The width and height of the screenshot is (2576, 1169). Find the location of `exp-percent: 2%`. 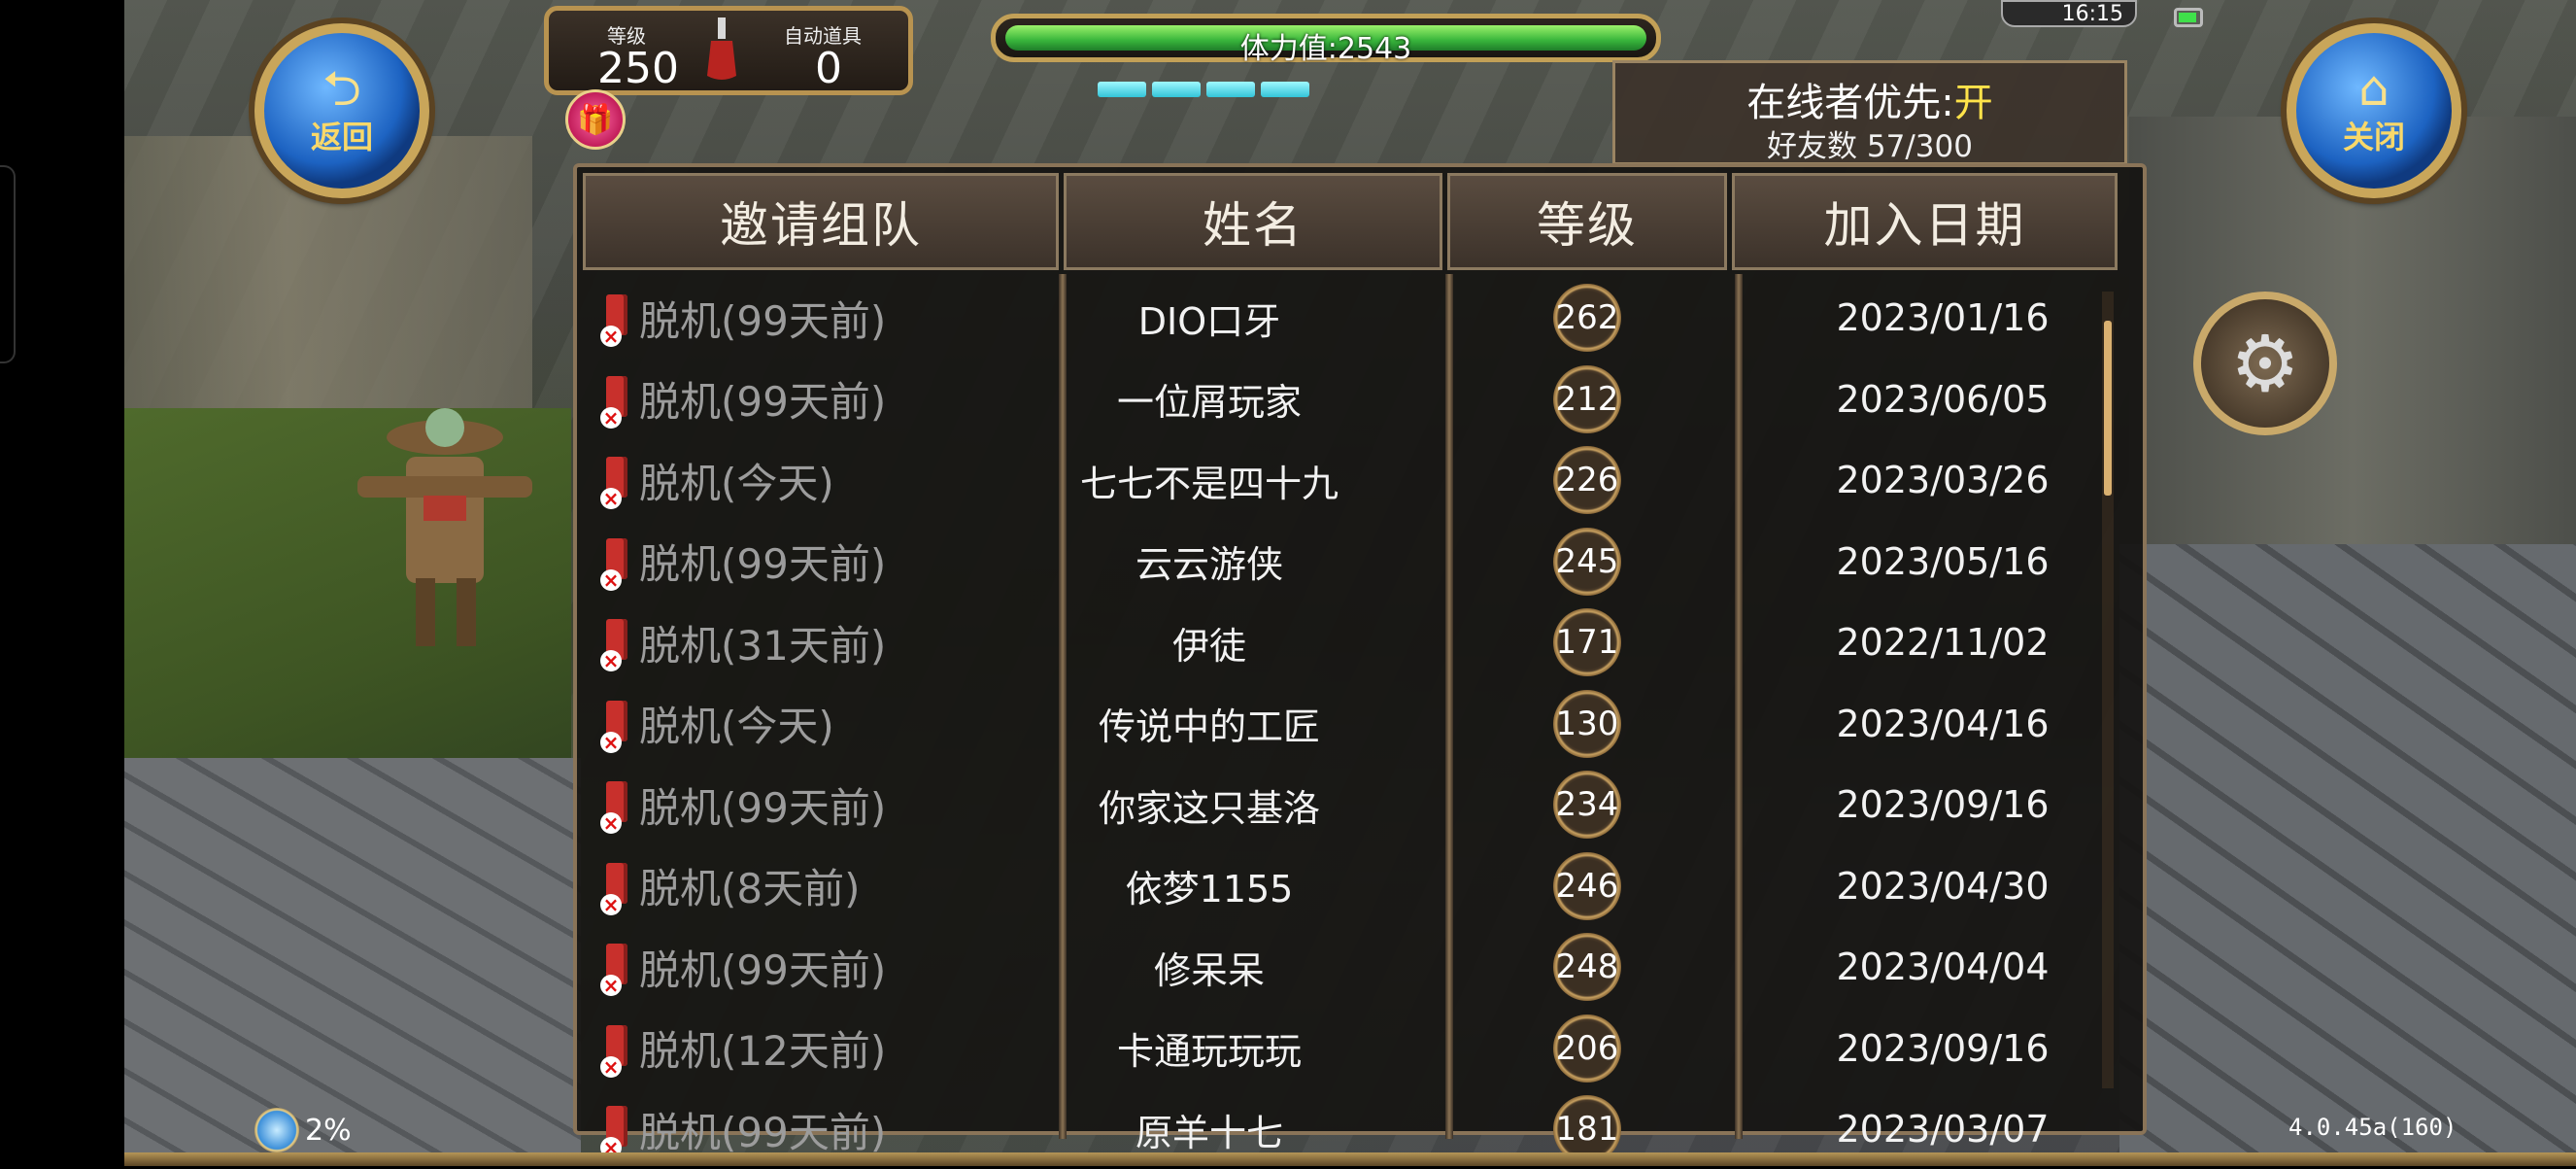

exp-percent: 2% is located at coordinates (328, 1131).